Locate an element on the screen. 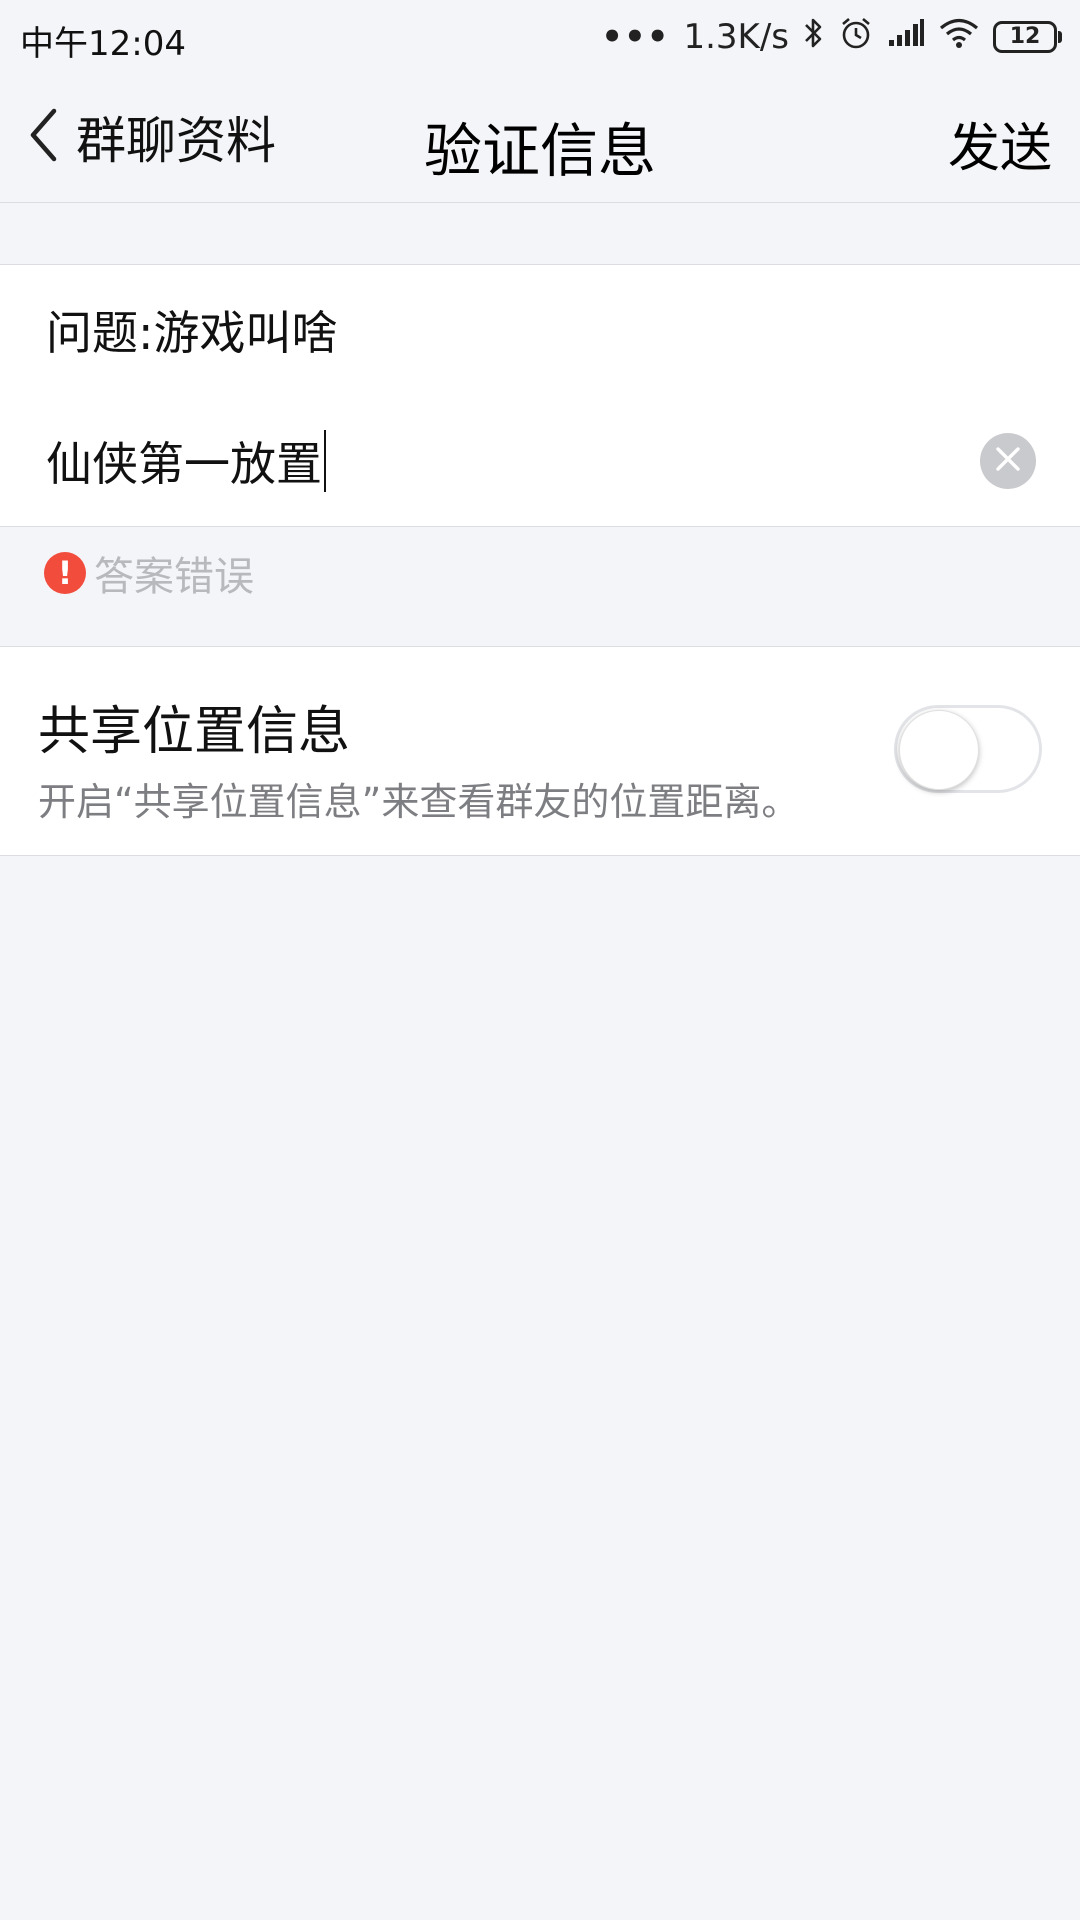 The width and height of the screenshot is (1080, 1920). answer-input: 仙侠第一放置 is located at coordinates (186, 461).